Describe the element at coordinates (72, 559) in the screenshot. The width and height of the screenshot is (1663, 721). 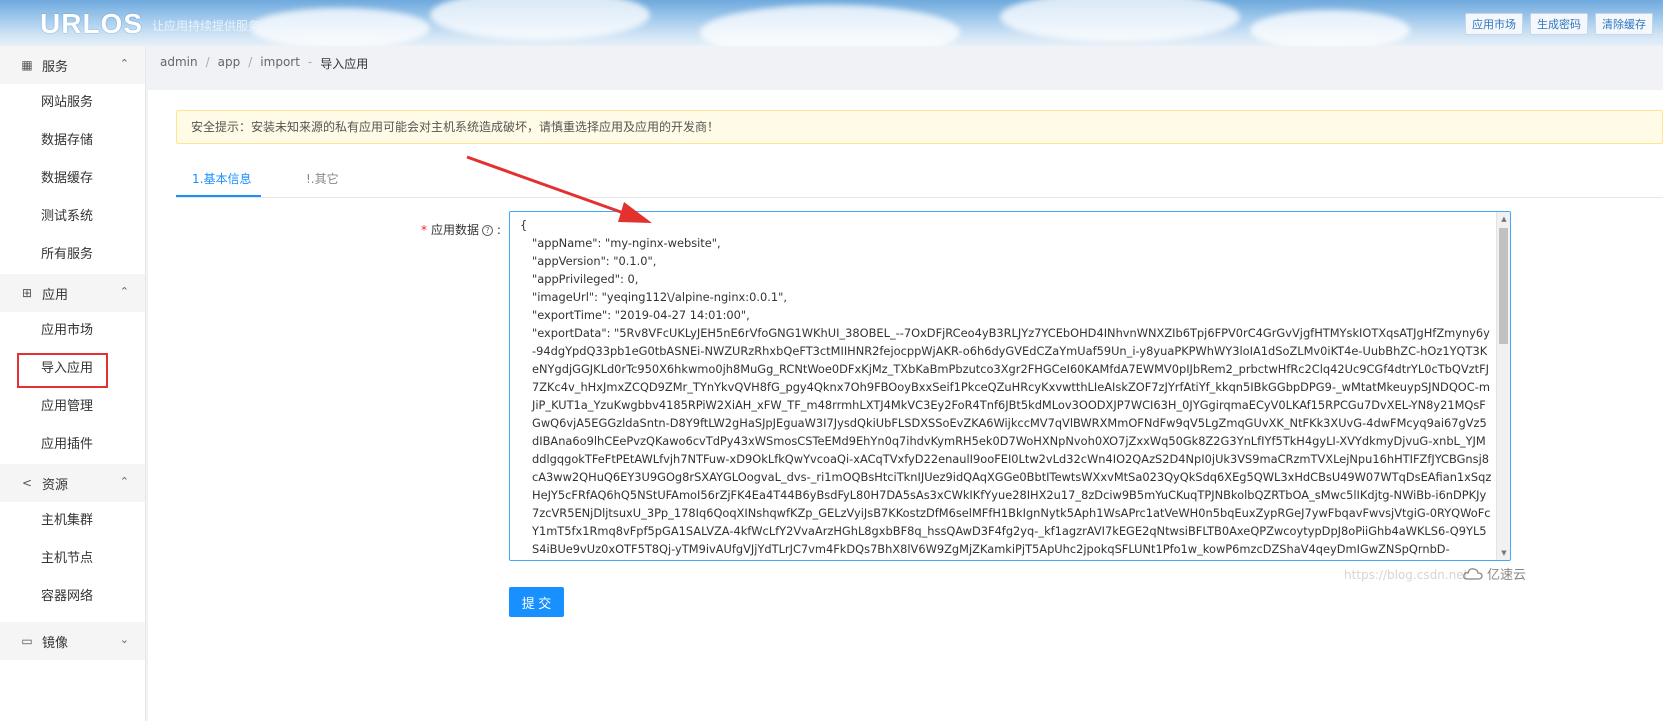
I see `sidebar-item-host-node: 主机节点` at that location.